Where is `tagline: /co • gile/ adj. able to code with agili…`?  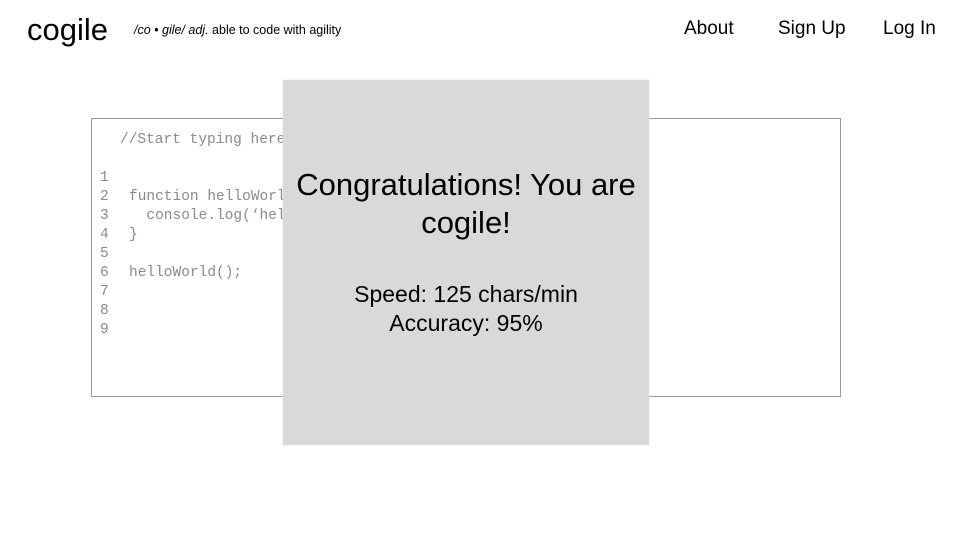
tagline: /co • gile/ adj. able to code with agili… is located at coordinates (237, 30).